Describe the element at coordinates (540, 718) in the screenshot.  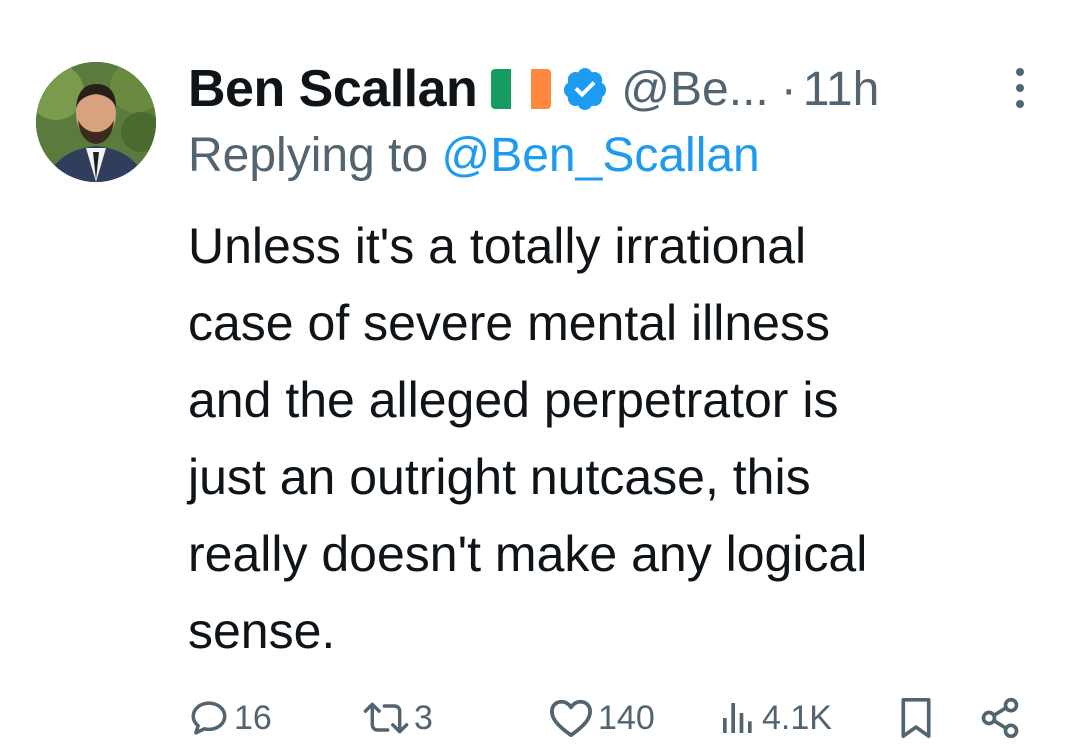
I see `action-bar: 16 3 140 4.1K` at that location.